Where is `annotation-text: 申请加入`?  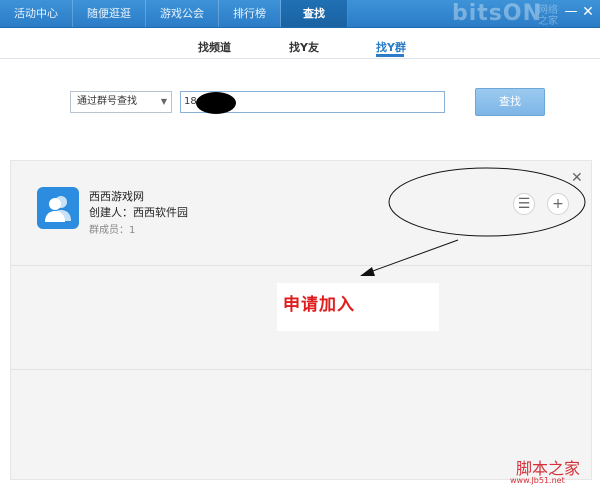 annotation-text: 申请加入 is located at coordinates (319, 305).